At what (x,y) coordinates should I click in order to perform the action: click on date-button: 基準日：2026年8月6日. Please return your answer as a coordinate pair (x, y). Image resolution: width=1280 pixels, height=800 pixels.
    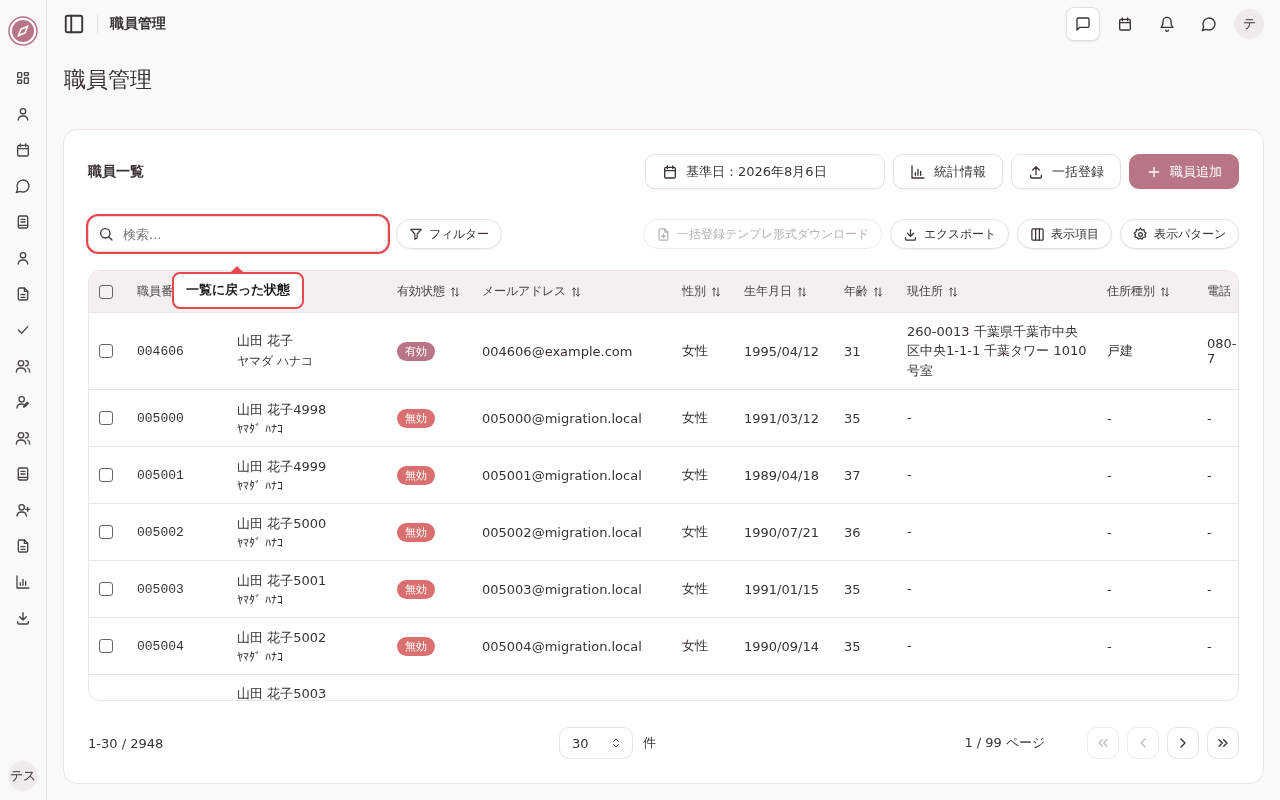
    Looking at the image, I should click on (765, 171).